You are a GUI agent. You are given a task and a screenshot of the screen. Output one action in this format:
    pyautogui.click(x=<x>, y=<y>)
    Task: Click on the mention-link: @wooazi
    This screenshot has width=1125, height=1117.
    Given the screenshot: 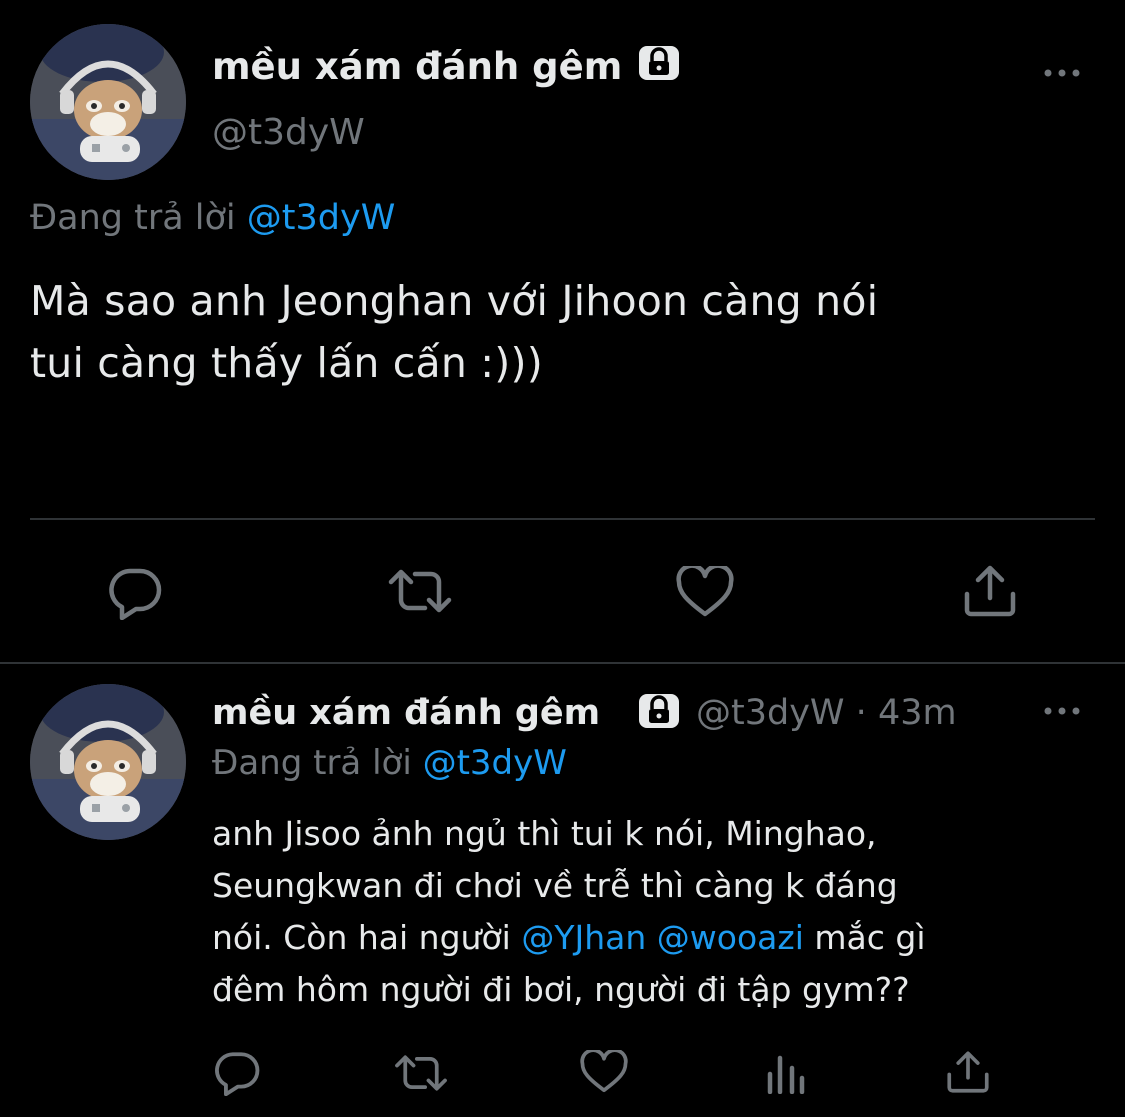 What is the action you would take?
    pyautogui.click(x=730, y=937)
    